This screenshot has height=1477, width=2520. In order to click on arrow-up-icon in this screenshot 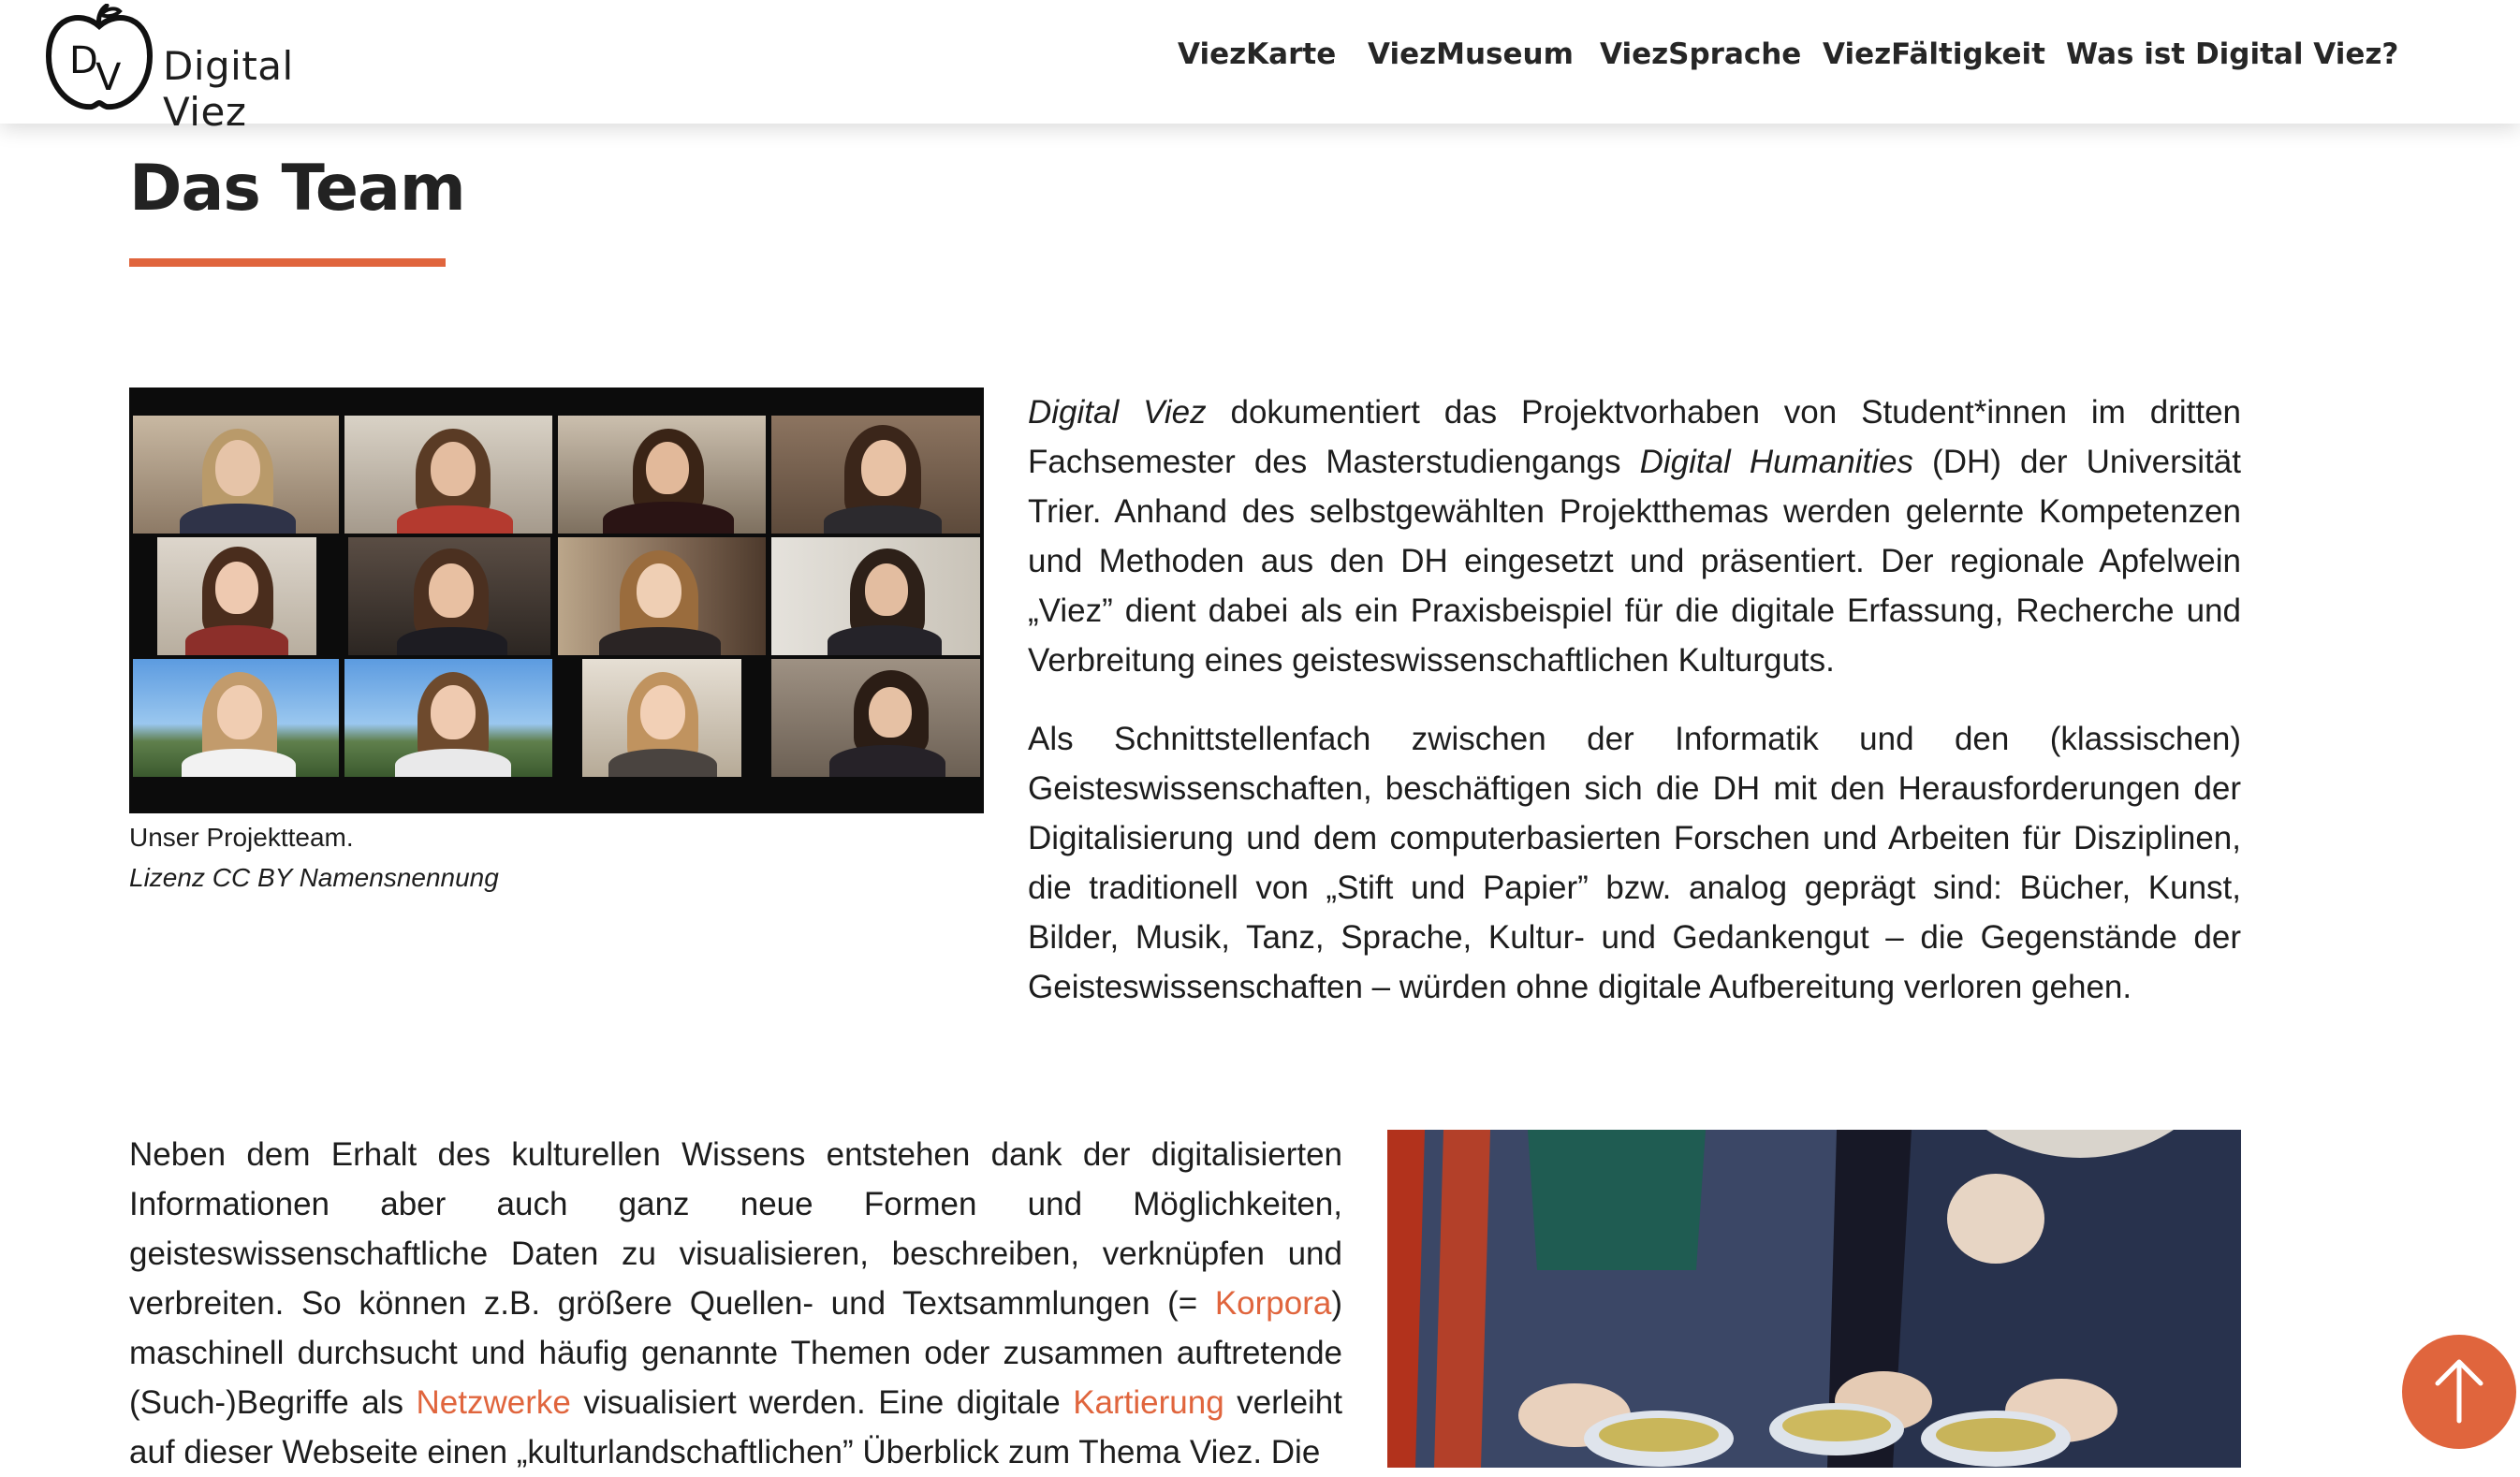, I will do `click(2459, 1392)`.